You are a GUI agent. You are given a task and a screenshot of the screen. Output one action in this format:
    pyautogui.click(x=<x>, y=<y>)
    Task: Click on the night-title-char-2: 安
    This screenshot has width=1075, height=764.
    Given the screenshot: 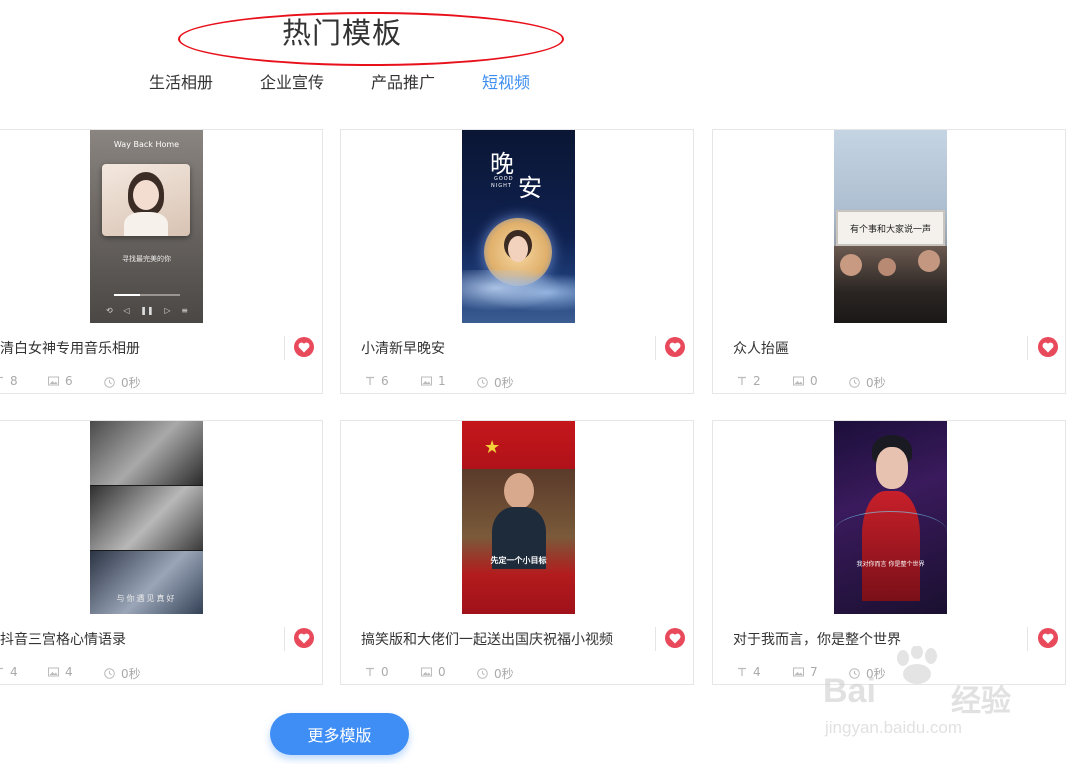 What is the action you would take?
    pyautogui.click(x=530, y=188)
    